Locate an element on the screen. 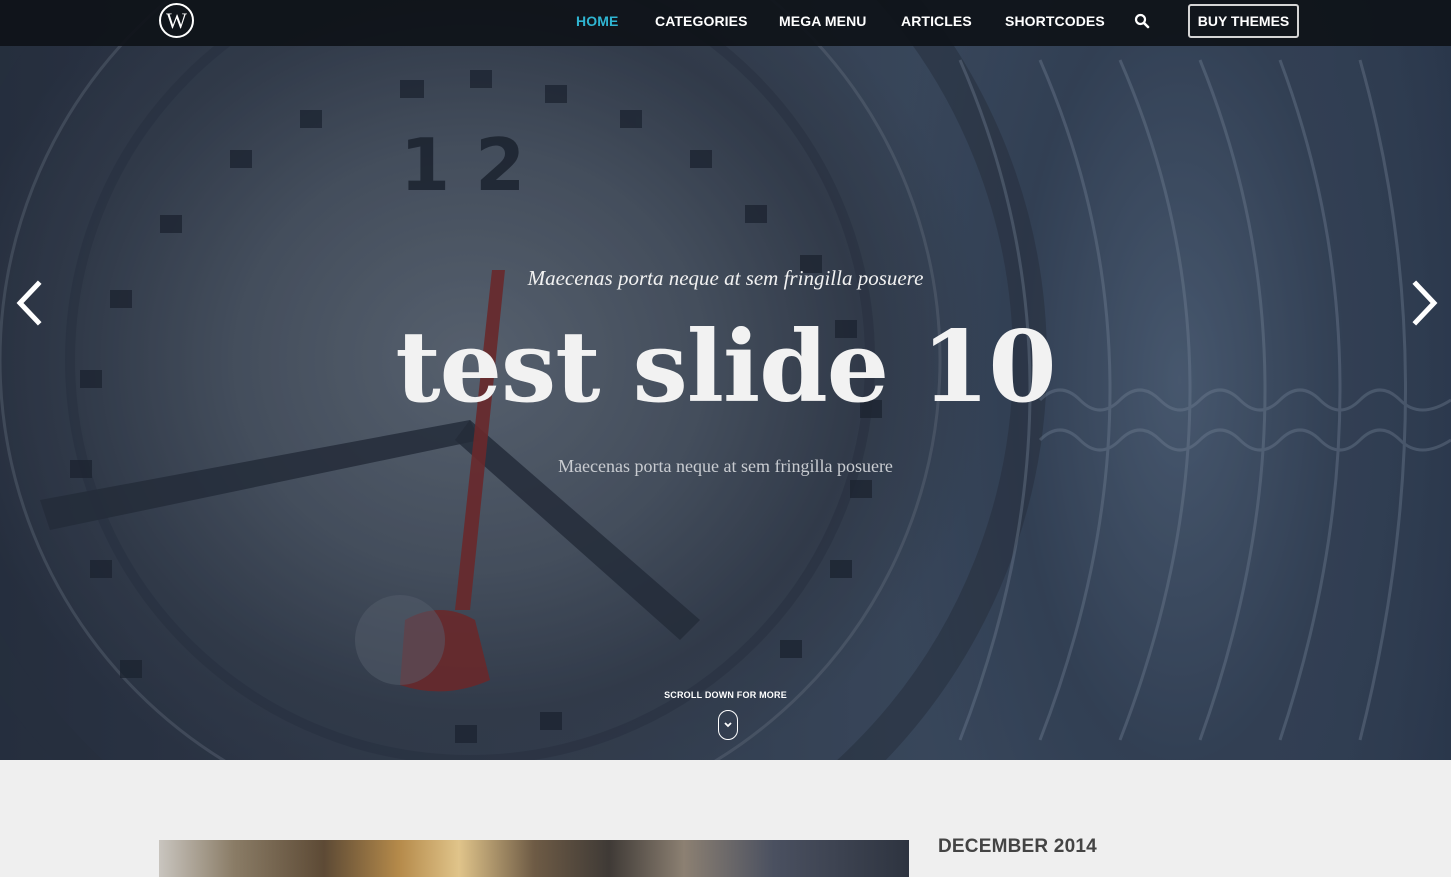 This screenshot has height=877, width=1451. site-logo: W is located at coordinates (176, 20).